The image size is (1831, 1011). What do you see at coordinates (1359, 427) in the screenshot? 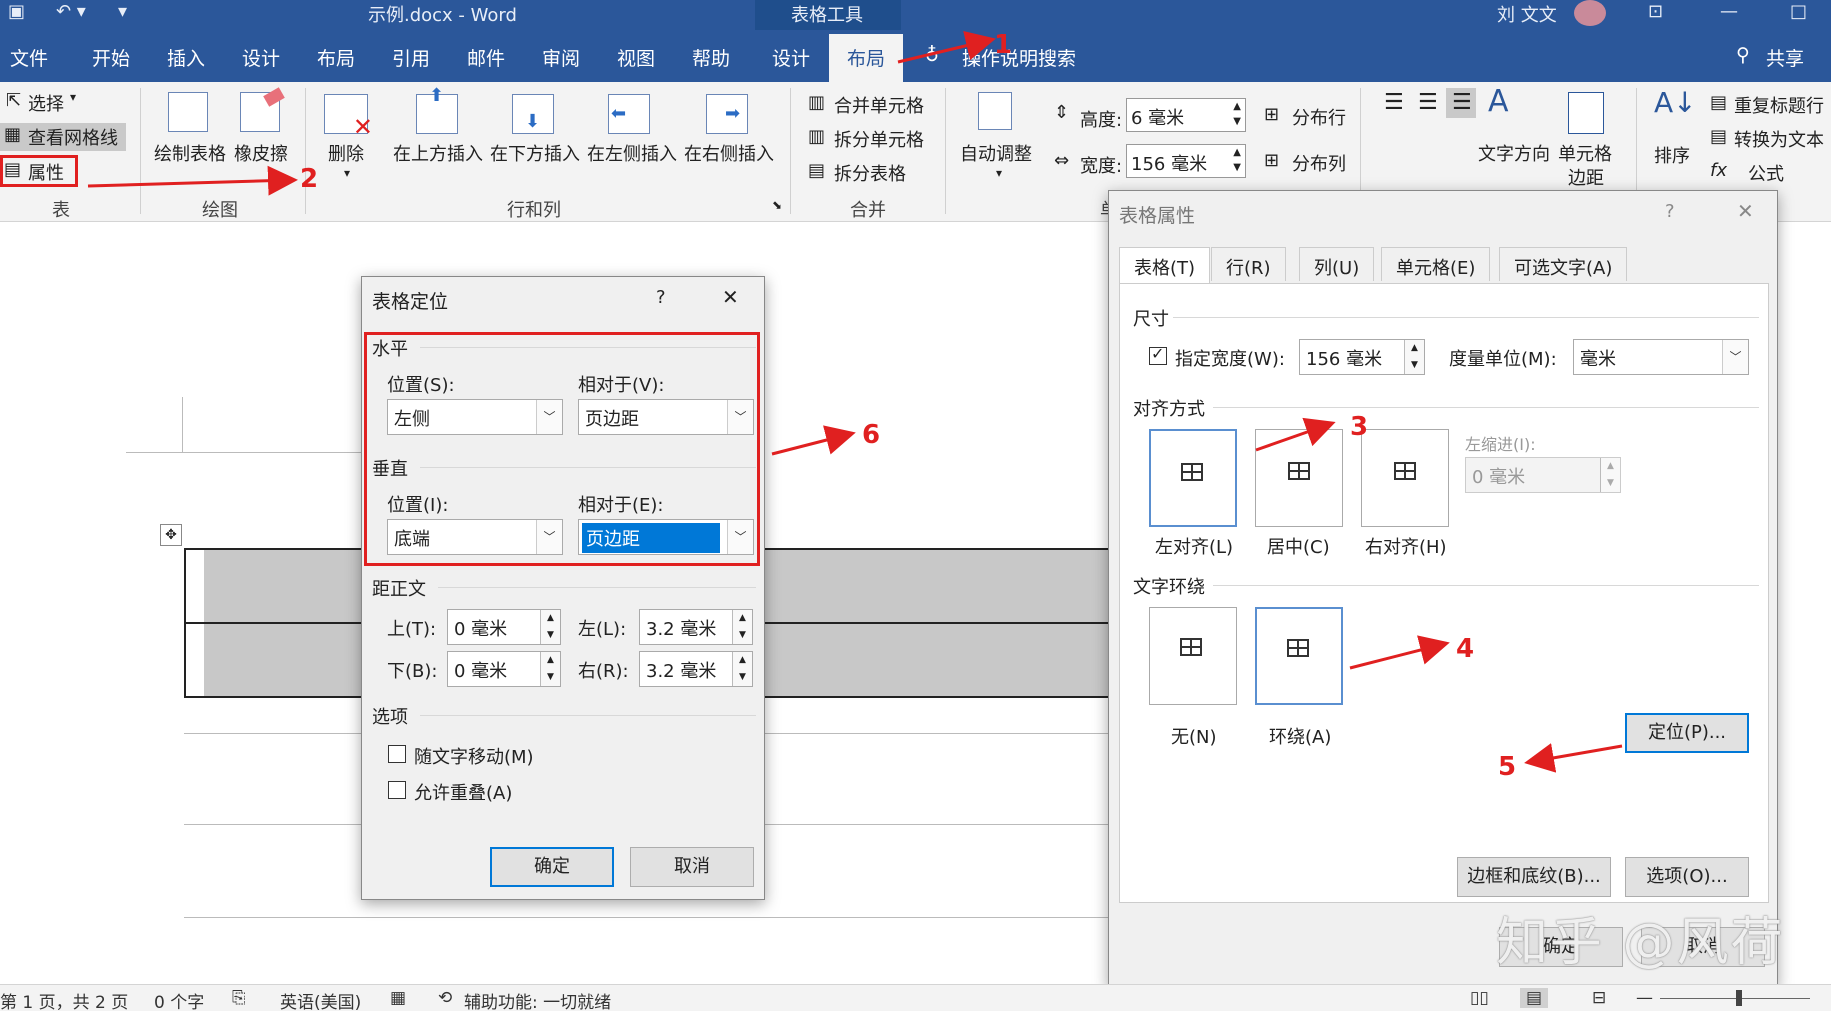
I see `annotation-3: 3` at bounding box center [1359, 427].